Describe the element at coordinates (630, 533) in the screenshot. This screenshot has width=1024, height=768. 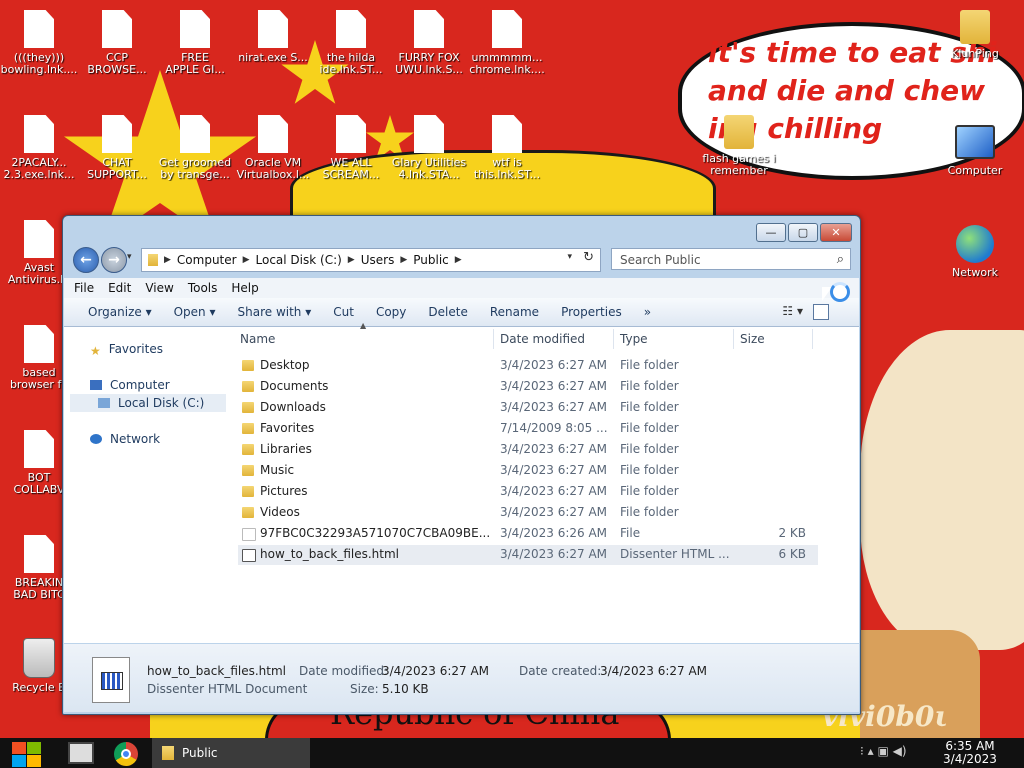
I see `file-type: File` at that location.